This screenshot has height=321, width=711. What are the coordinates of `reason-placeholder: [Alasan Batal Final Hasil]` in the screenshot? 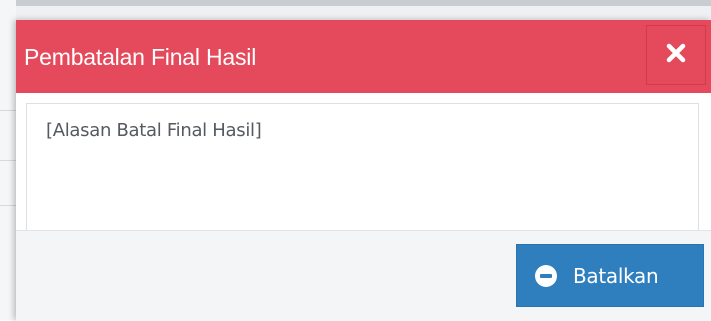 It's located at (154, 130).